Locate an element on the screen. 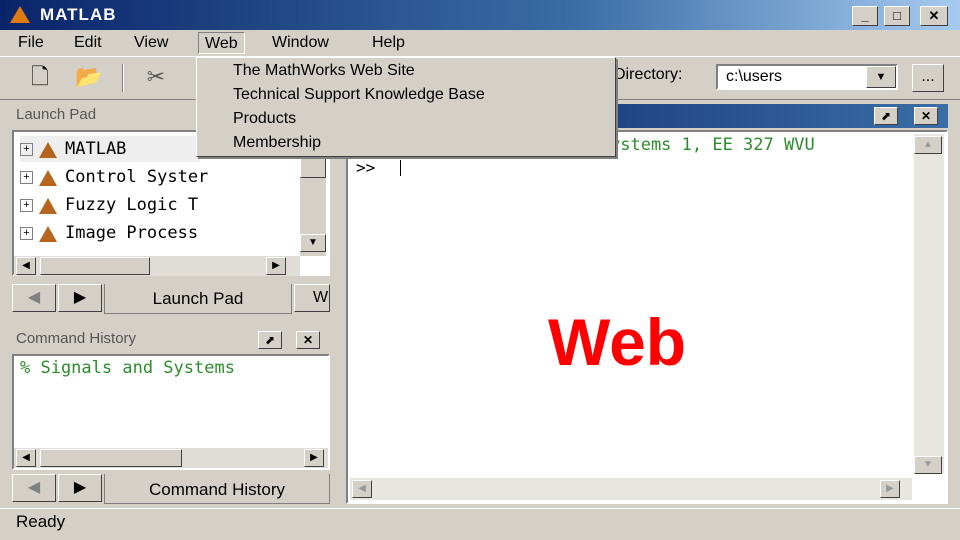 The image size is (960, 540). cut-icon: ✂ is located at coordinates (156, 77).